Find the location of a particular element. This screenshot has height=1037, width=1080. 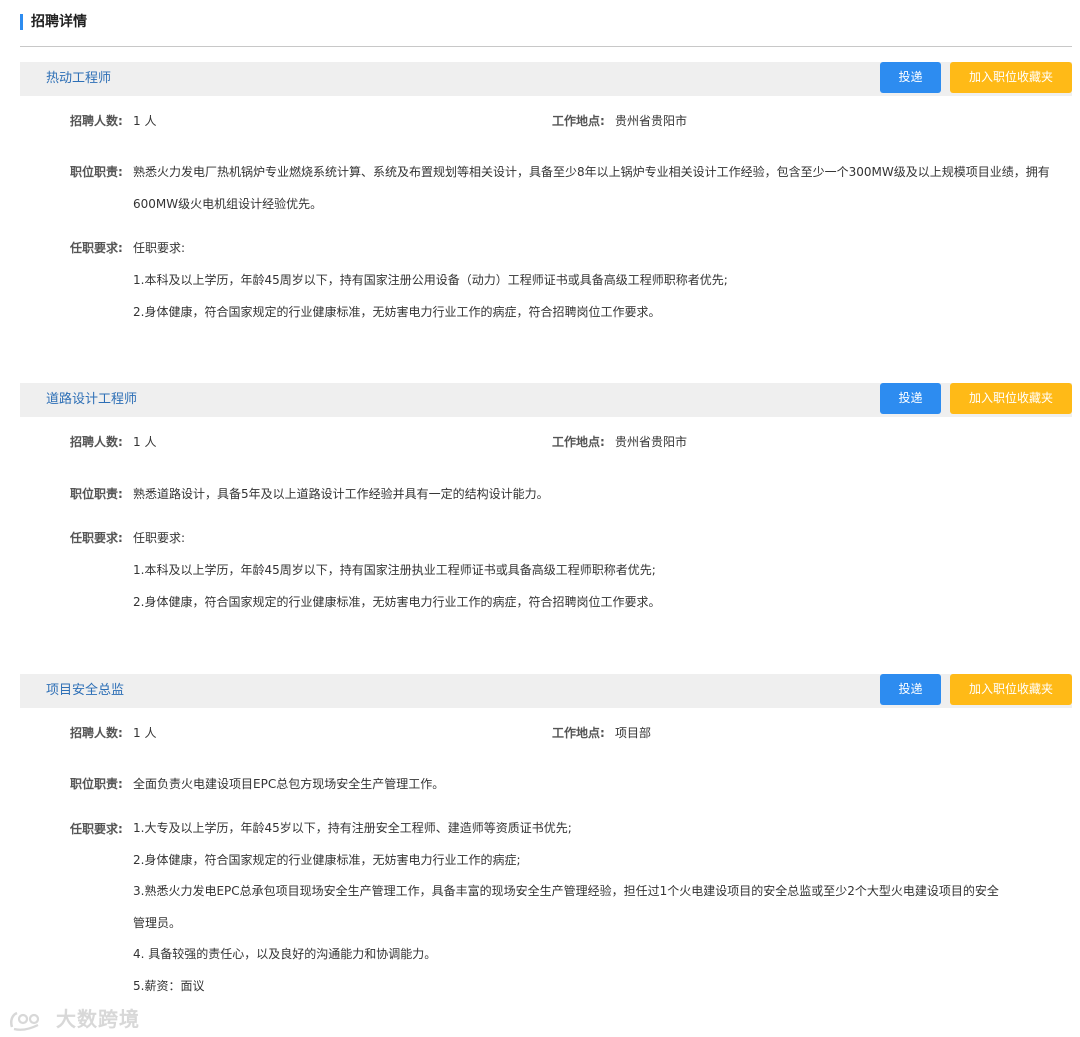

duty-line: 全面负责火电建设项目EPC总包方现场安全生产管理工作。 is located at coordinates (289, 784).